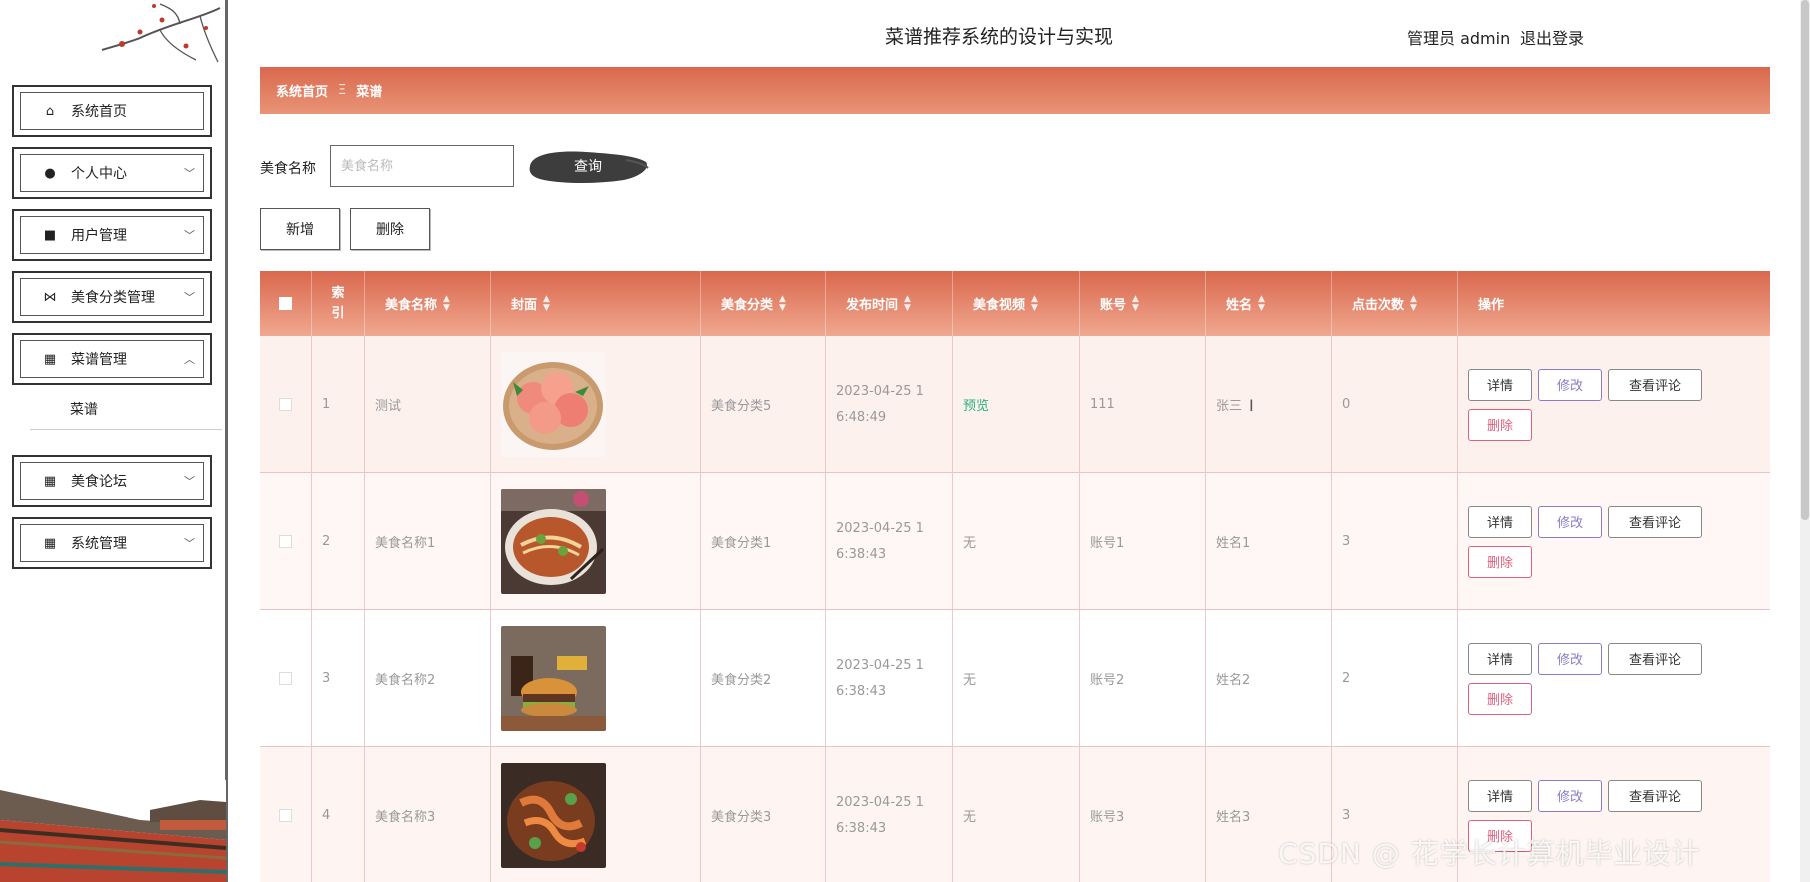 This screenshot has height=882, width=1810. Describe the element at coordinates (99, 112) in the screenshot. I see `sidebar-item-label: 系统首页` at that location.